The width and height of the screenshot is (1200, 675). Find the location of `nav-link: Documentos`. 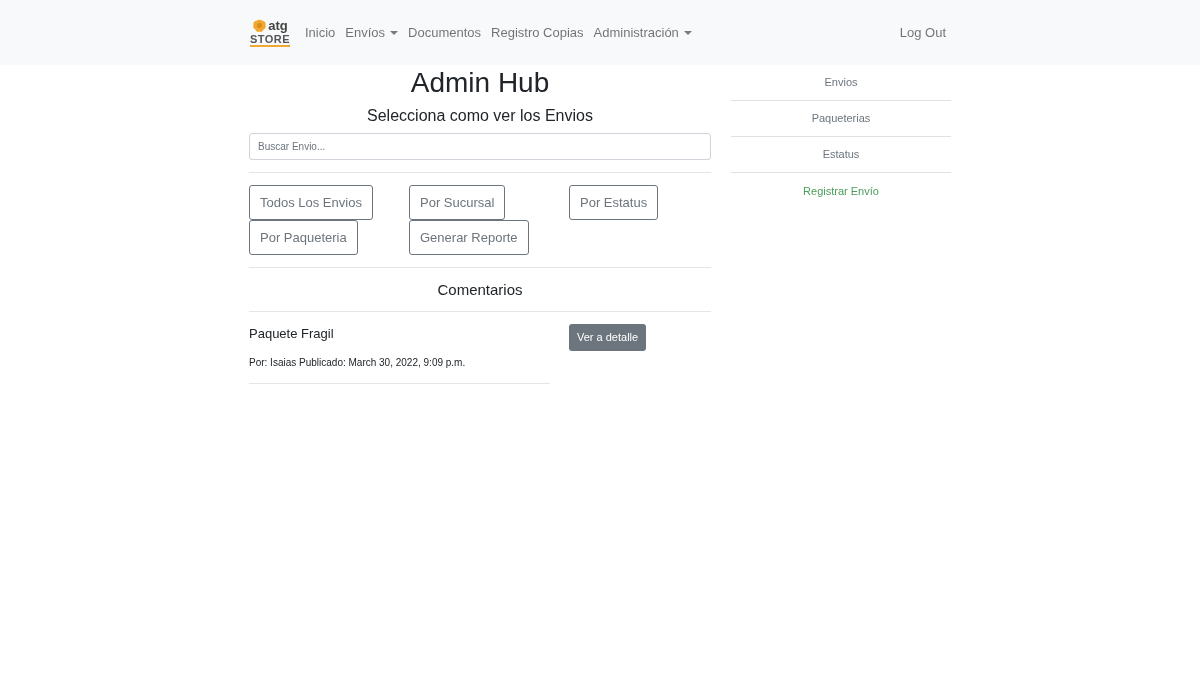

nav-link: Documentos is located at coordinates (445, 32).